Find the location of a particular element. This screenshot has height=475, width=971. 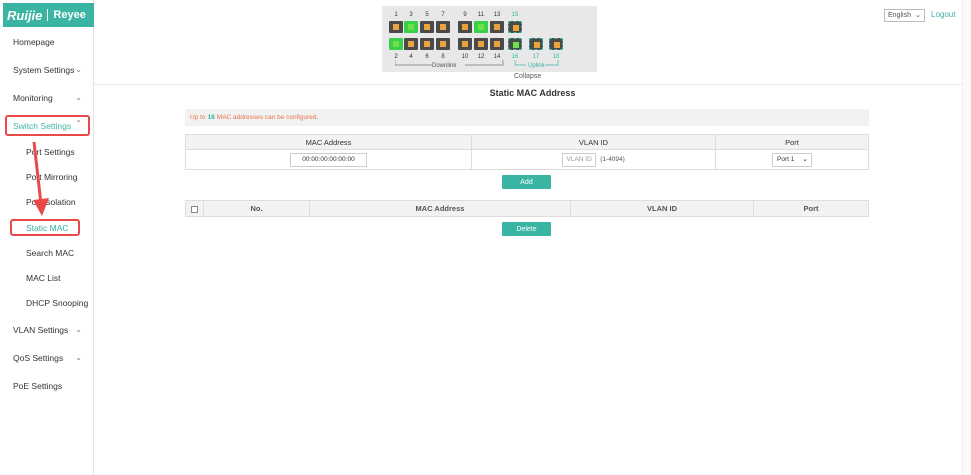

brand-sub: Reyee is located at coordinates (69, 15).